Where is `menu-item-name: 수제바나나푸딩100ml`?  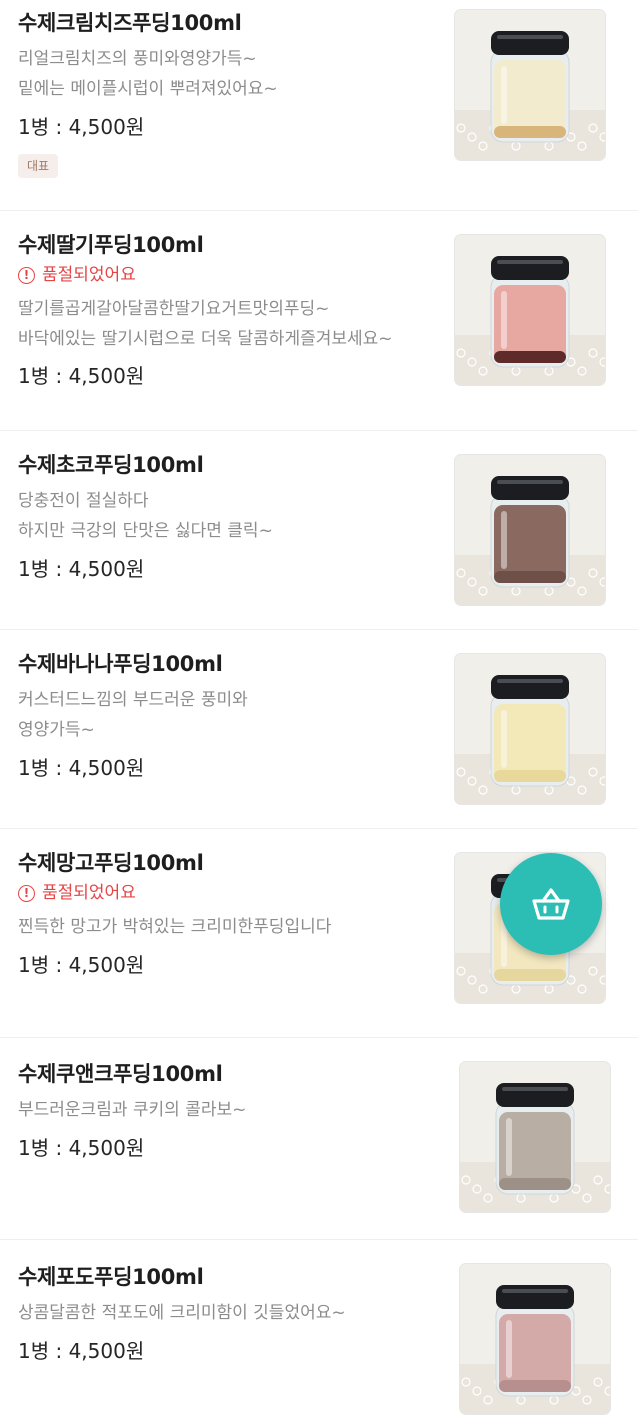 menu-item-name: 수제바나나푸딩100ml is located at coordinates (120, 664).